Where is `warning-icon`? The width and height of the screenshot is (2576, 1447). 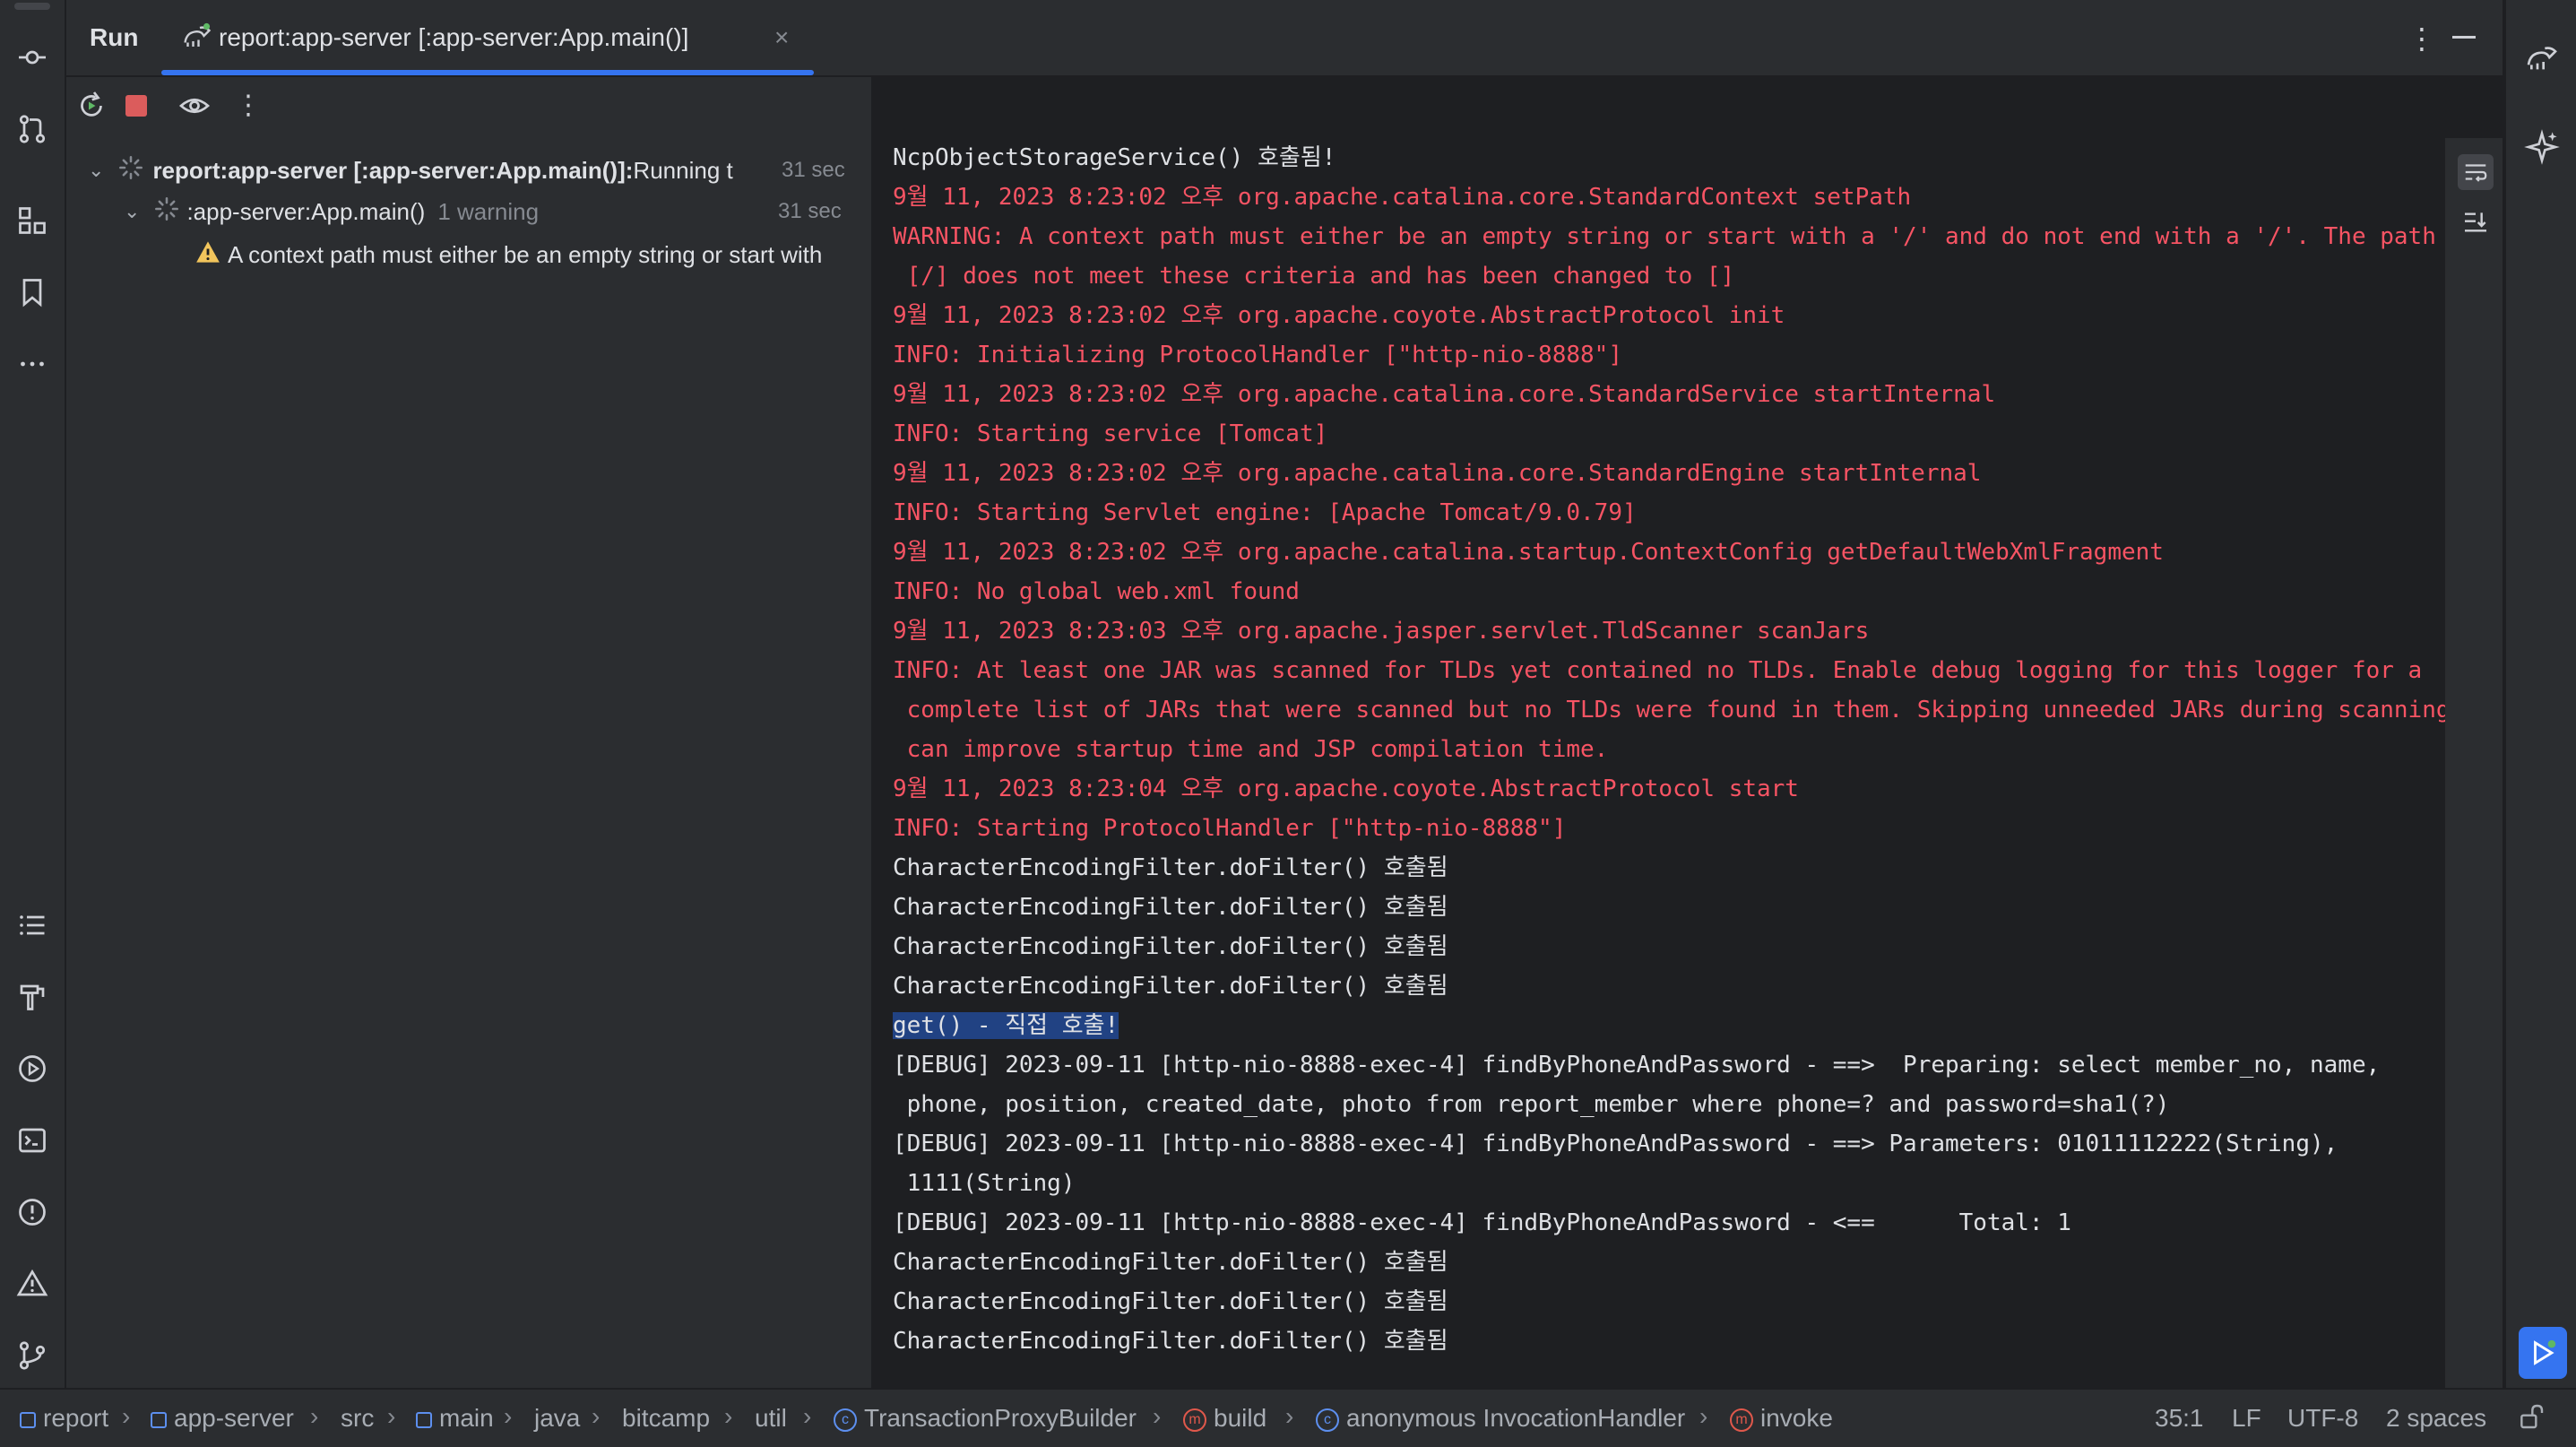
warning-icon is located at coordinates (32, 1284).